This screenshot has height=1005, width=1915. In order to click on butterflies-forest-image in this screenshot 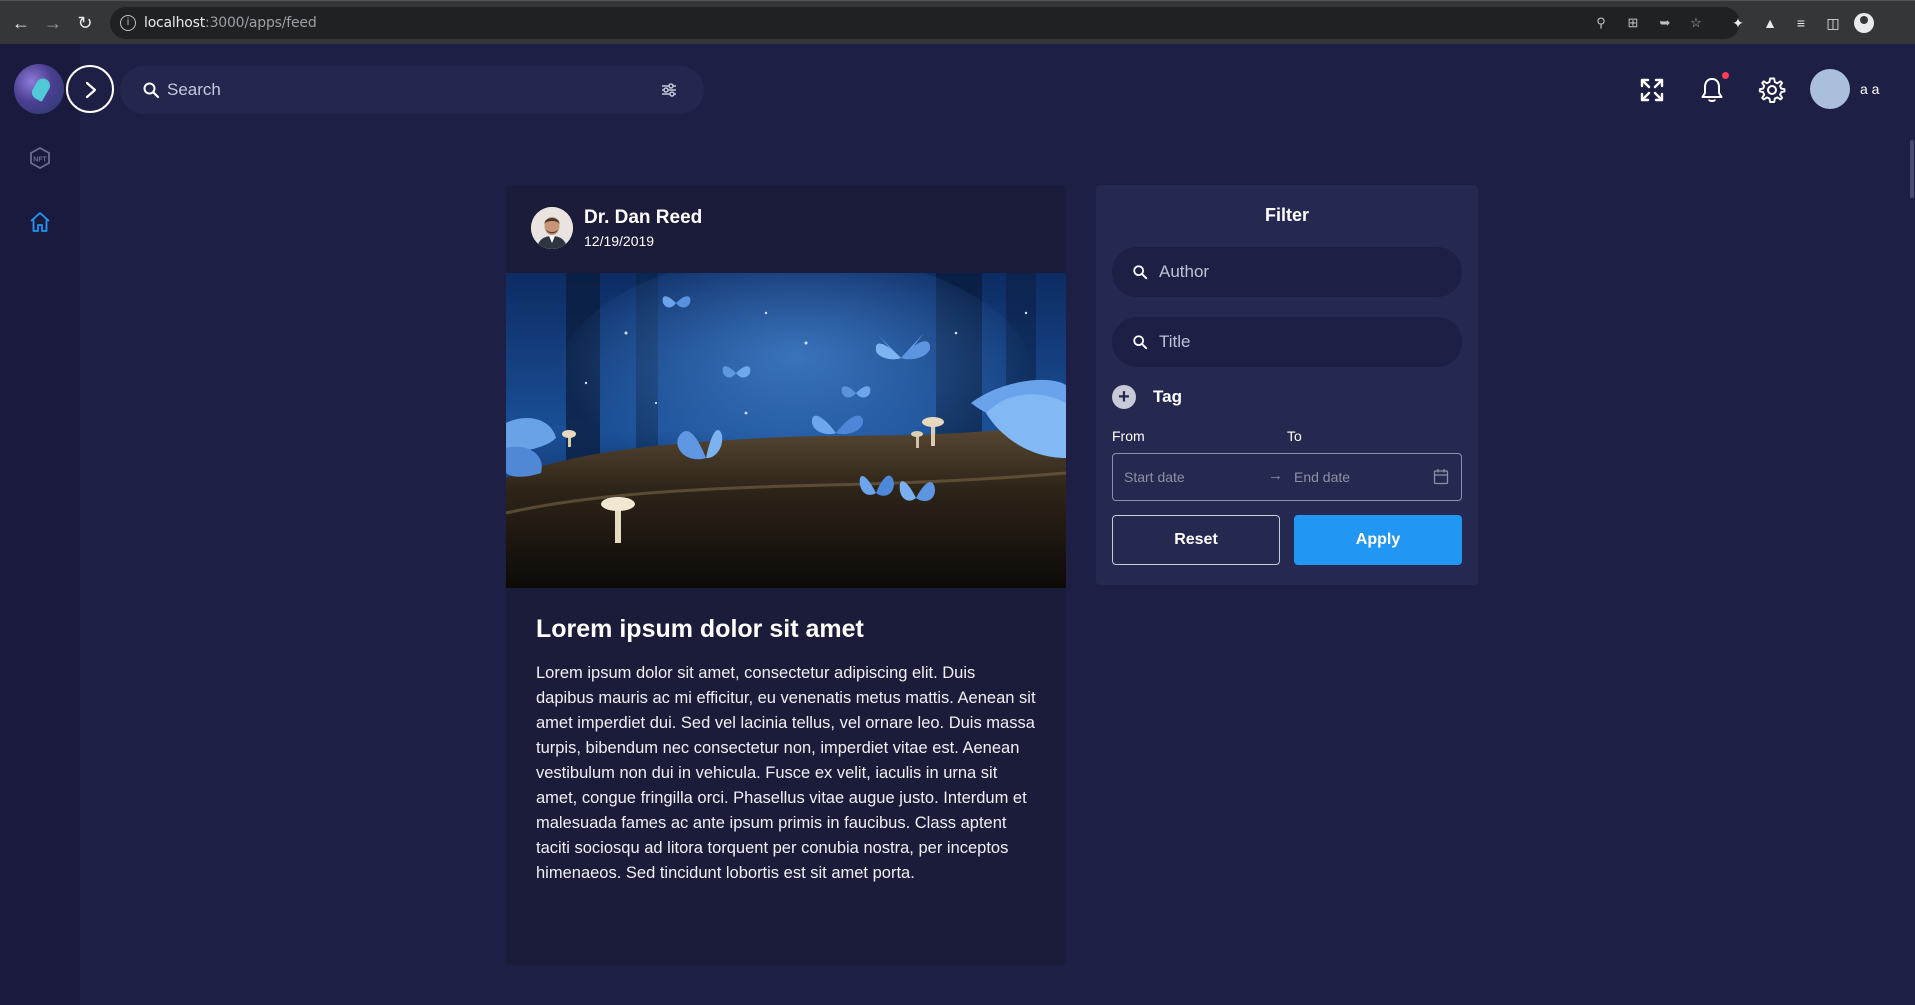, I will do `click(786, 430)`.